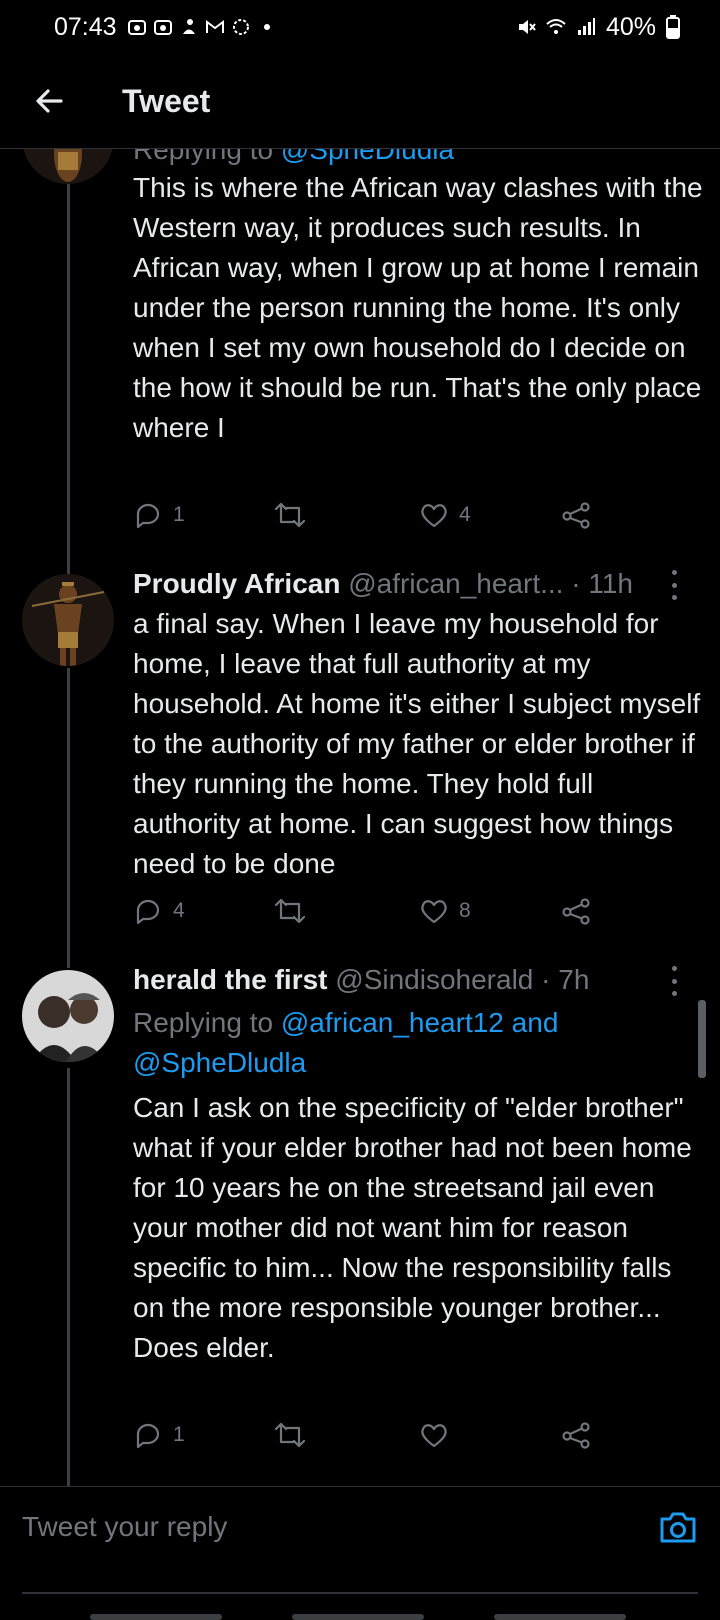 Image resolution: width=720 pixels, height=1620 pixels. I want to click on wifi-icon, so click(556, 26).